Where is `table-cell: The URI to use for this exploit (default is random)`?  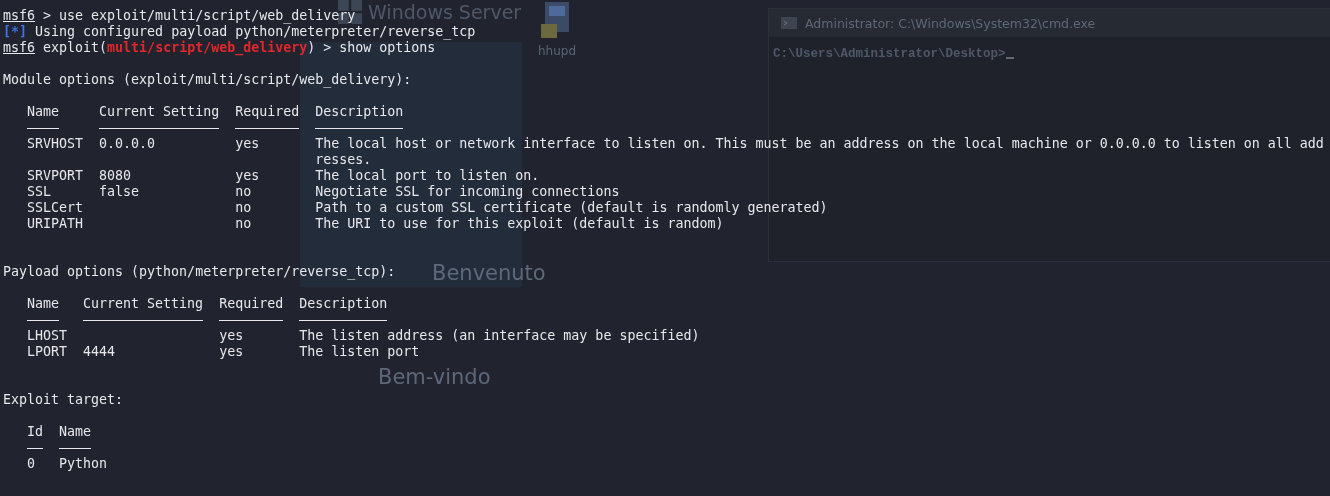
table-cell: The URI to use for this exploit (default is random) is located at coordinates (519, 223).